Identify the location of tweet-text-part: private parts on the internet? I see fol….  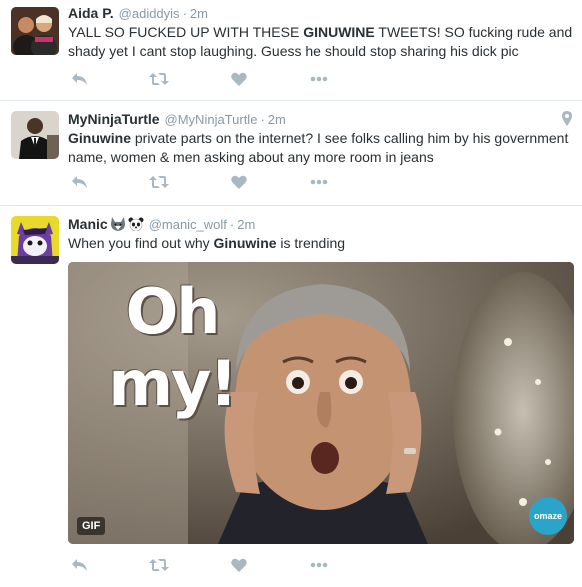
(318, 147).